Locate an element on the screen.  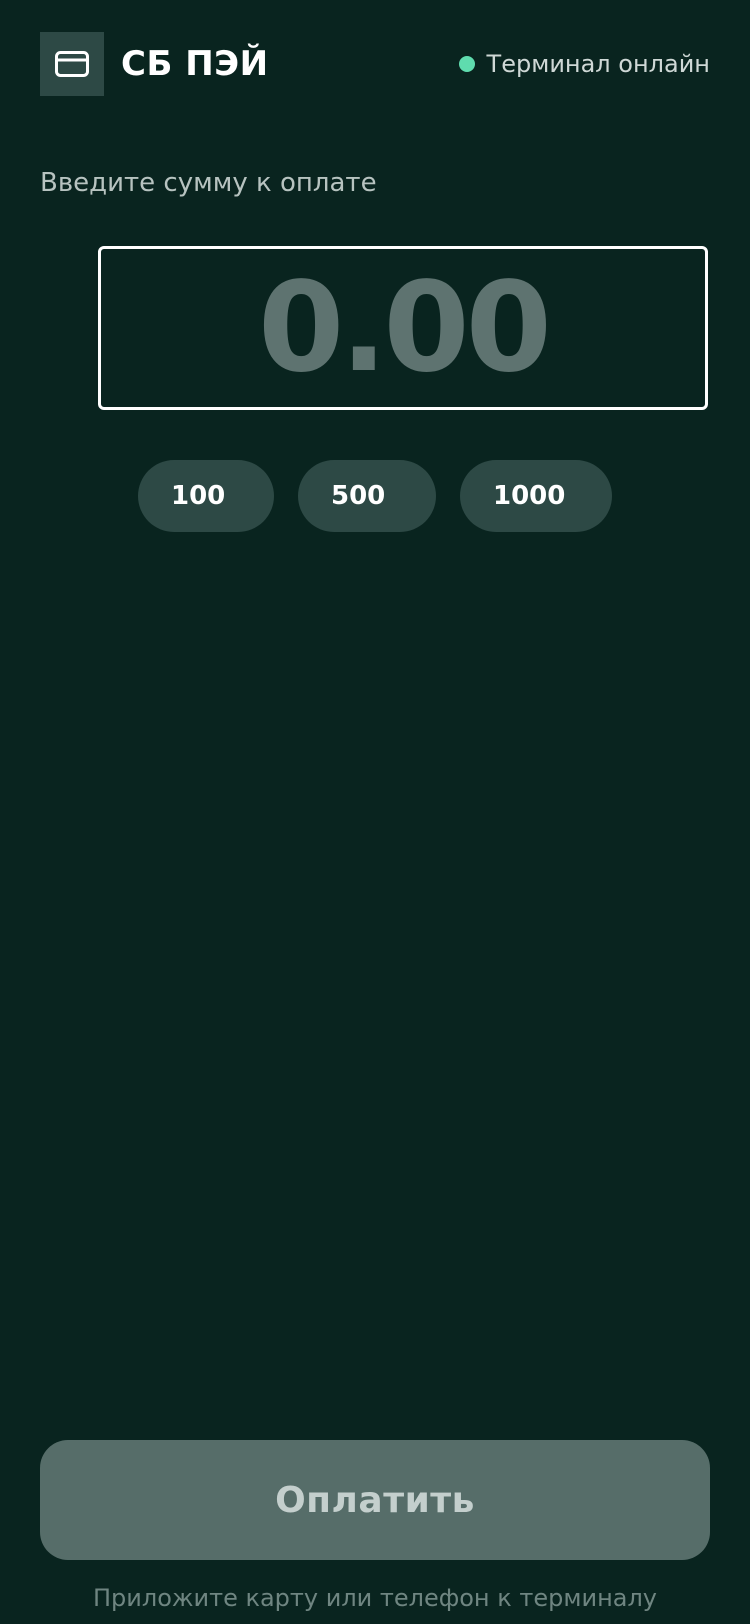
logo-box is located at coordinates (72, 64).